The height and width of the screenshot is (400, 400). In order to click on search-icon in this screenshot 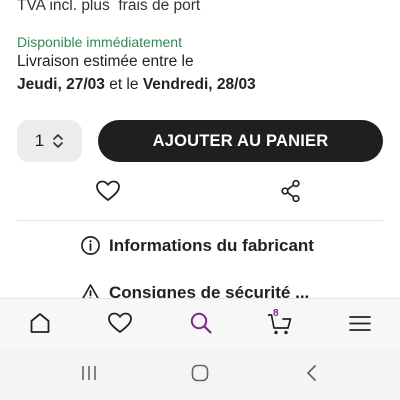, I will do `click(201, 323)`.